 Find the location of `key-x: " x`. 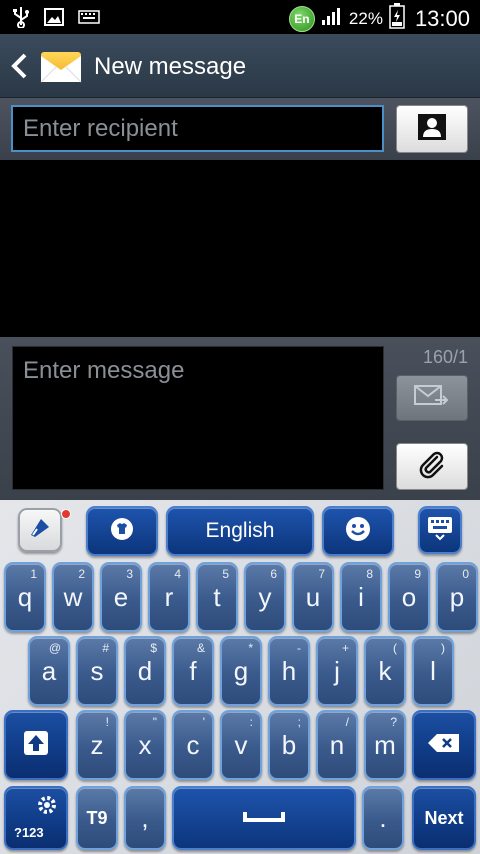

key-x: " x is located at coordinates (145, 745).